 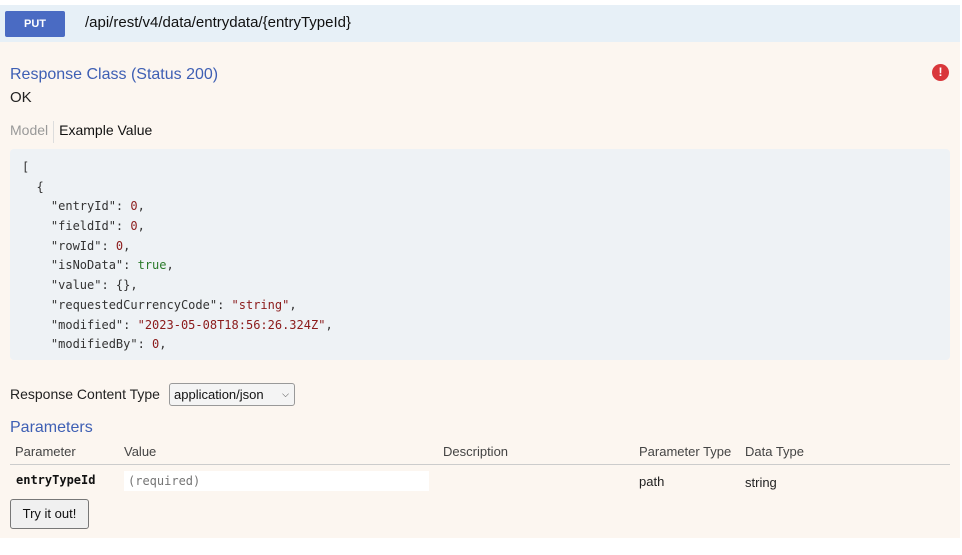 I want to click on parameter-type: path, so click(x=652, y=481).